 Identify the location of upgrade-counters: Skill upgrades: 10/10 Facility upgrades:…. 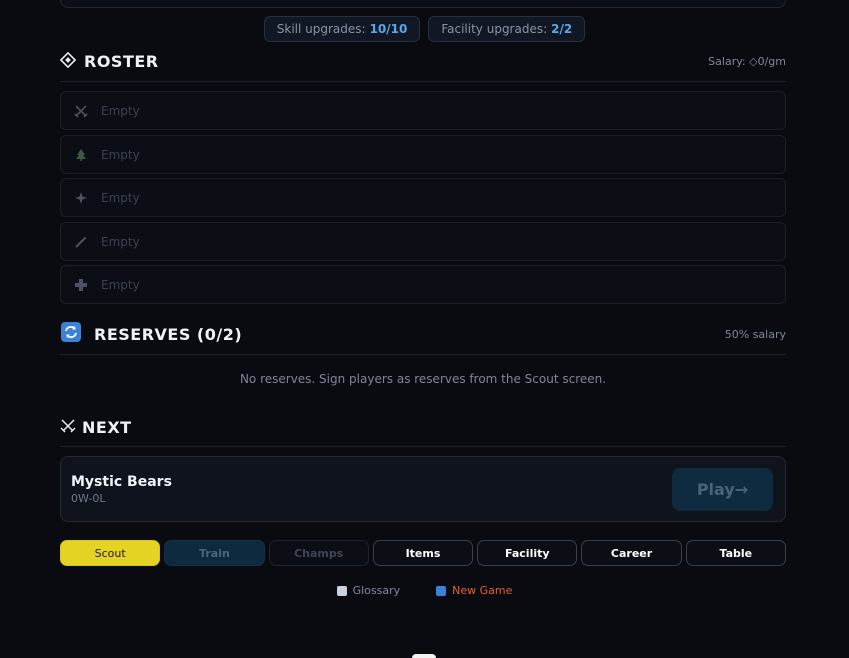
(424, 29).